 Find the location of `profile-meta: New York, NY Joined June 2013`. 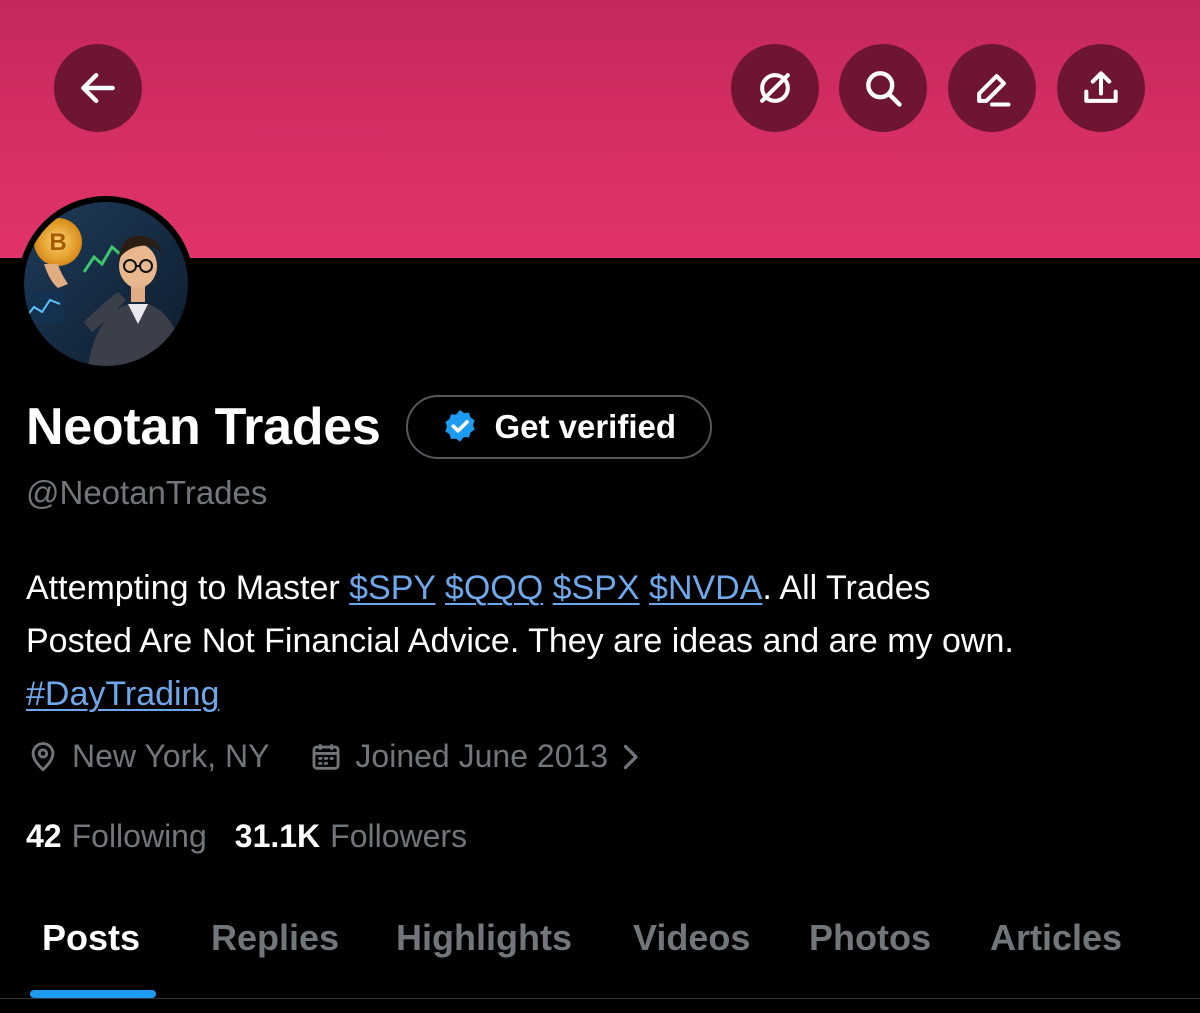

profile-meta: New York, NY Joined June 2013 is located at coordinates (334, 756).